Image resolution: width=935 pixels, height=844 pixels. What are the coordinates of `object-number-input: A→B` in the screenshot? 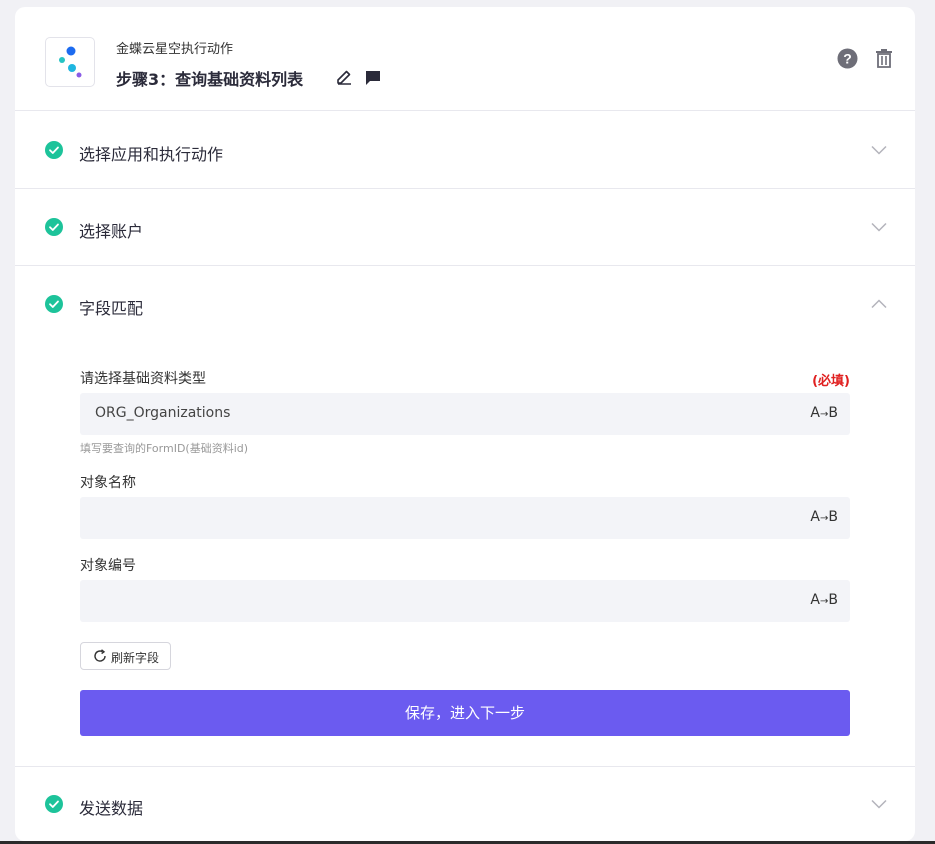 It's located at (465, 601).